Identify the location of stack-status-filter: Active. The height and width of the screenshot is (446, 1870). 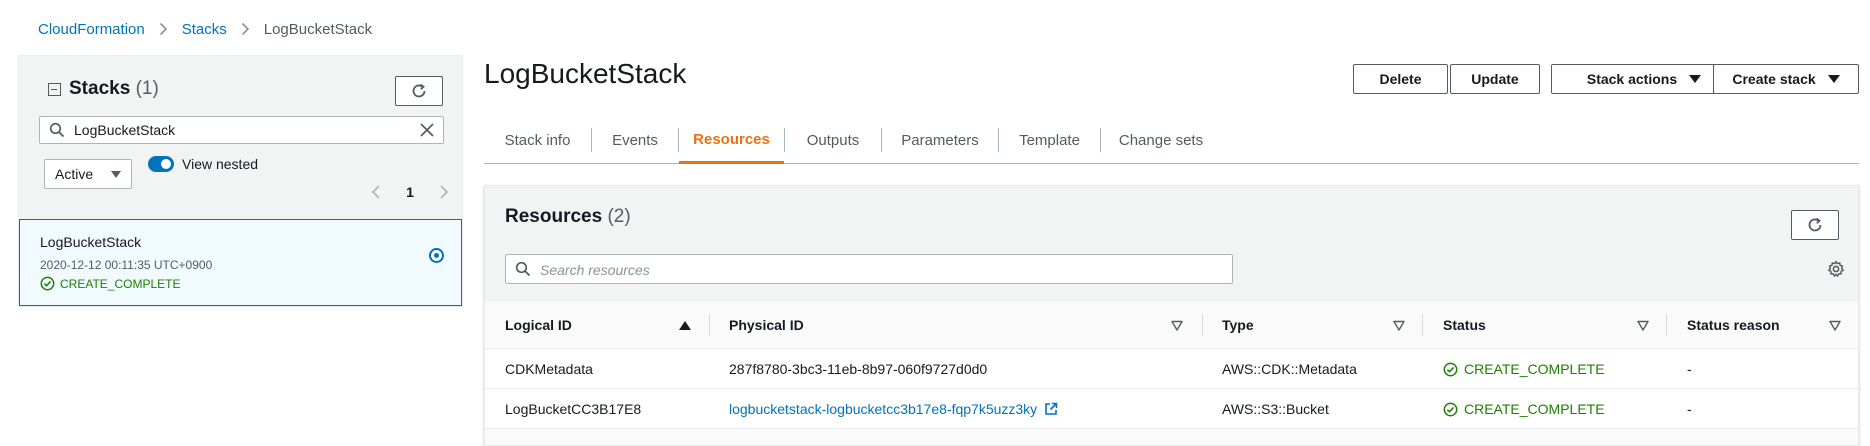
(88, 174).